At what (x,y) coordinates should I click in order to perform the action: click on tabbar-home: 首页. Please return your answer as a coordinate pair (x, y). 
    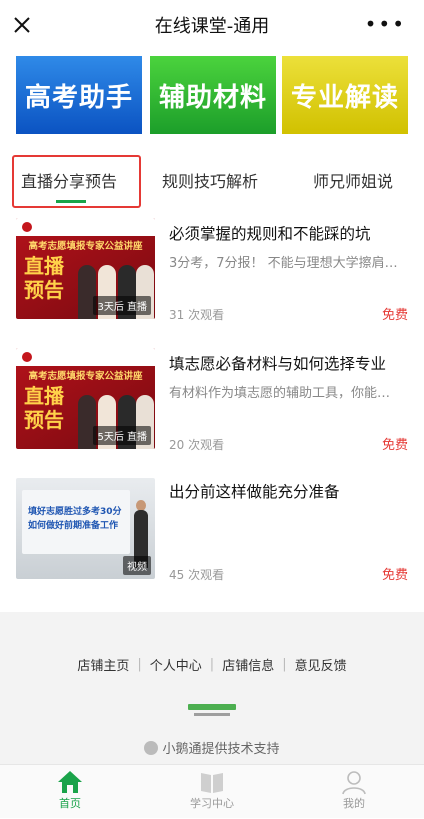
    Looking at the image, I should click on (70, 792).